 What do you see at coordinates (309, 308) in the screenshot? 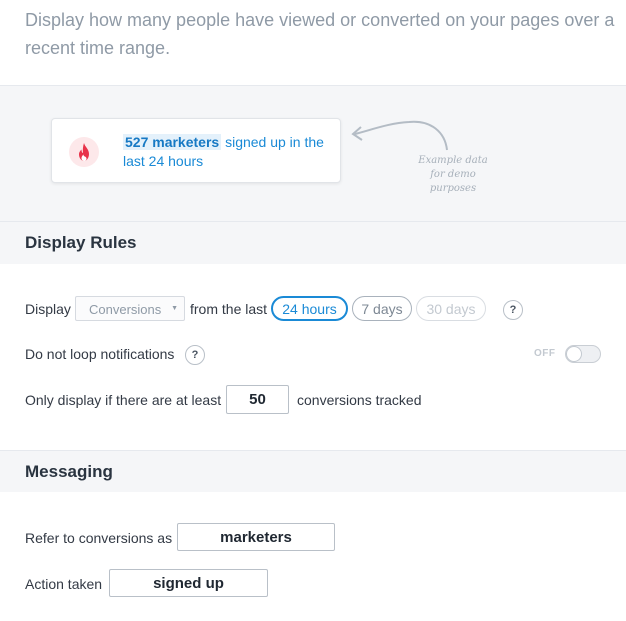
I see `range-24-hours: 24 hours` at bounding box center [309, 308].